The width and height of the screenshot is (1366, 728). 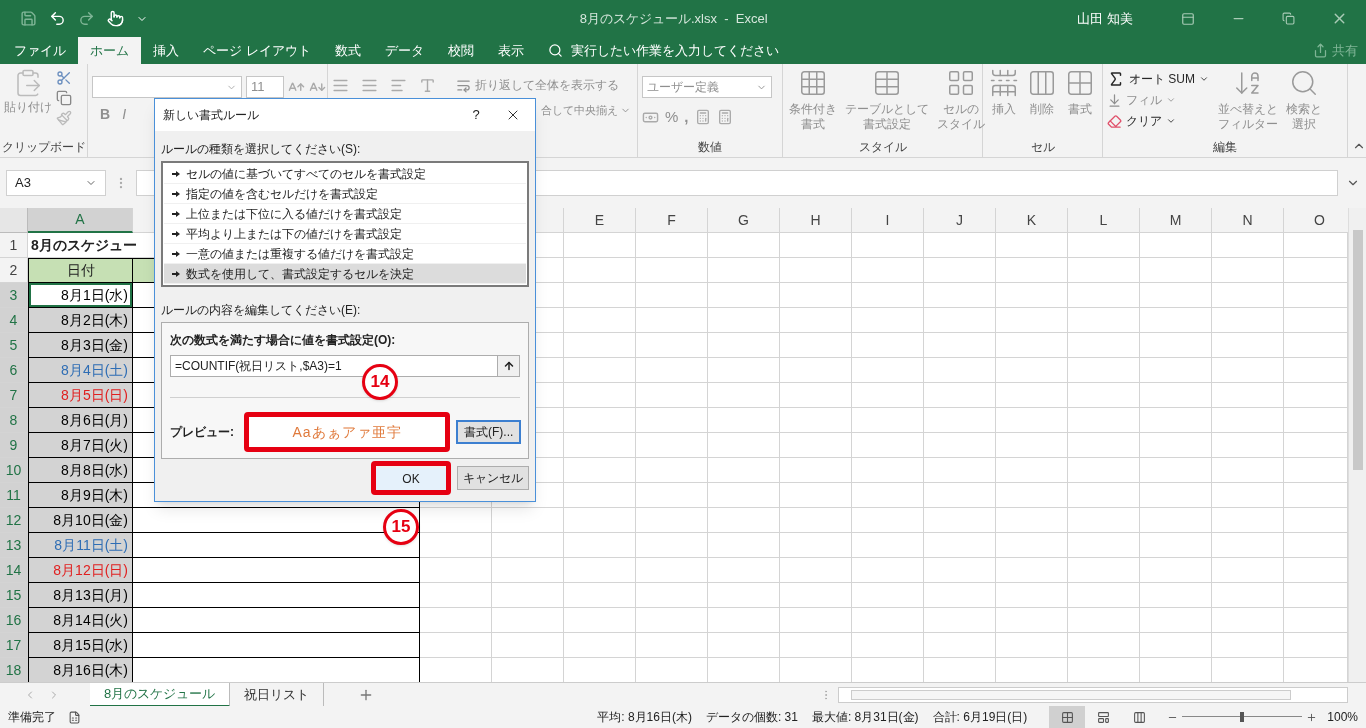 I want to click on date-cell: 8月9日(木), so click(x=80, y=495).